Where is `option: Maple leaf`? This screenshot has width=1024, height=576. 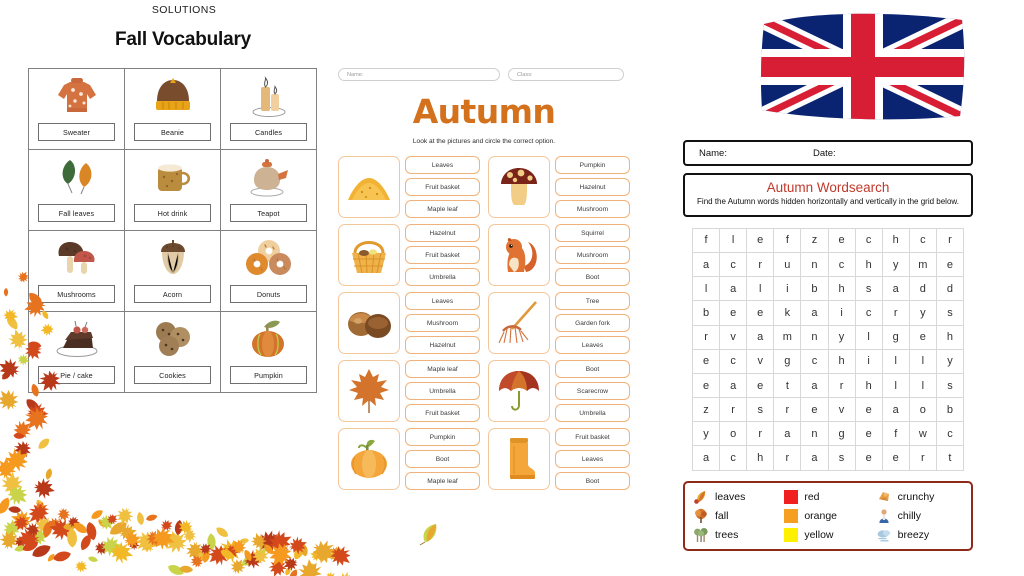 option: Maple leaf is located at coordinates (442, 209).